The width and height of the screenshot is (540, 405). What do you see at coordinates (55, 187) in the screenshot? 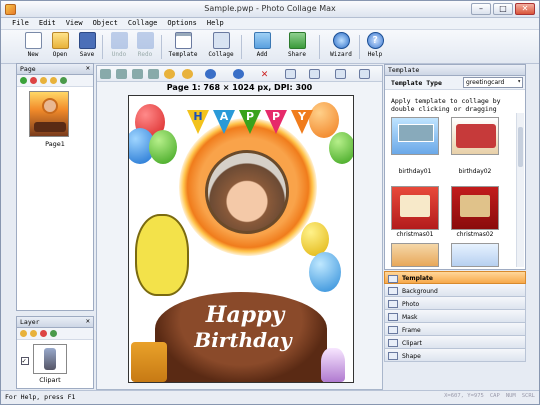
I see `page-panel: Page ✕ Page1` at bounding box center [55, 187].